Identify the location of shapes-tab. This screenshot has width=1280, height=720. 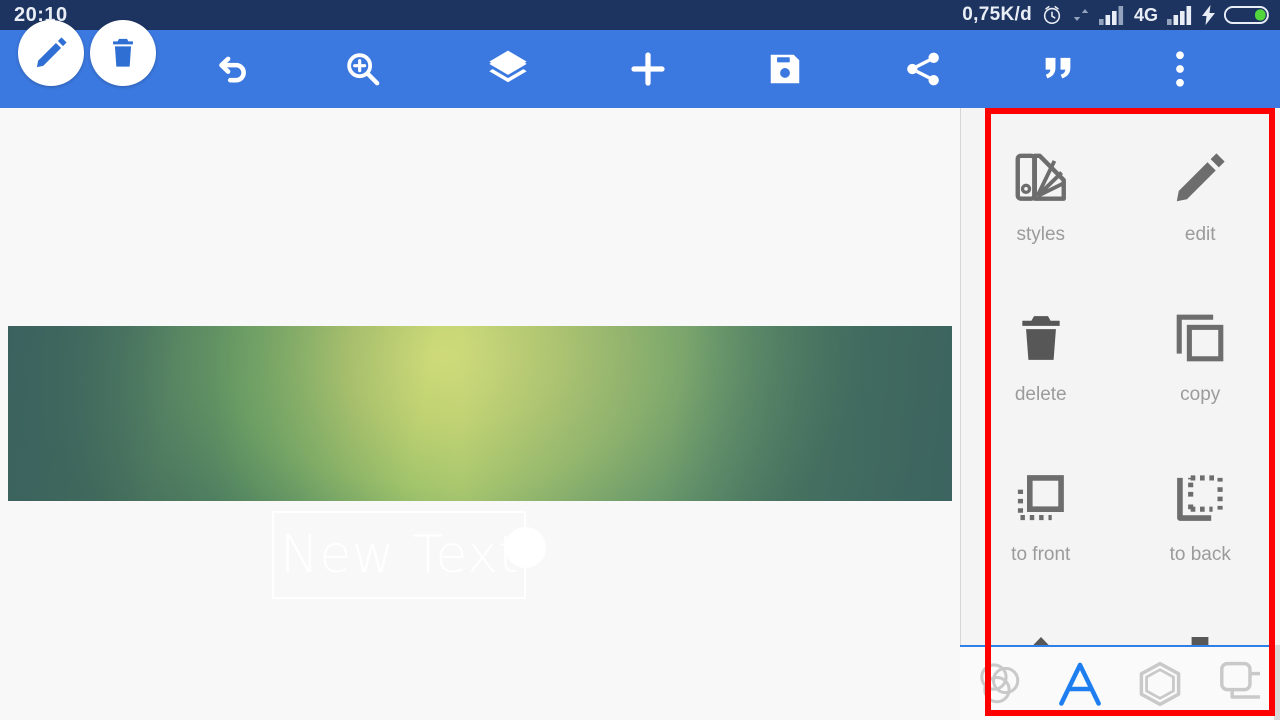
(1000, 684).